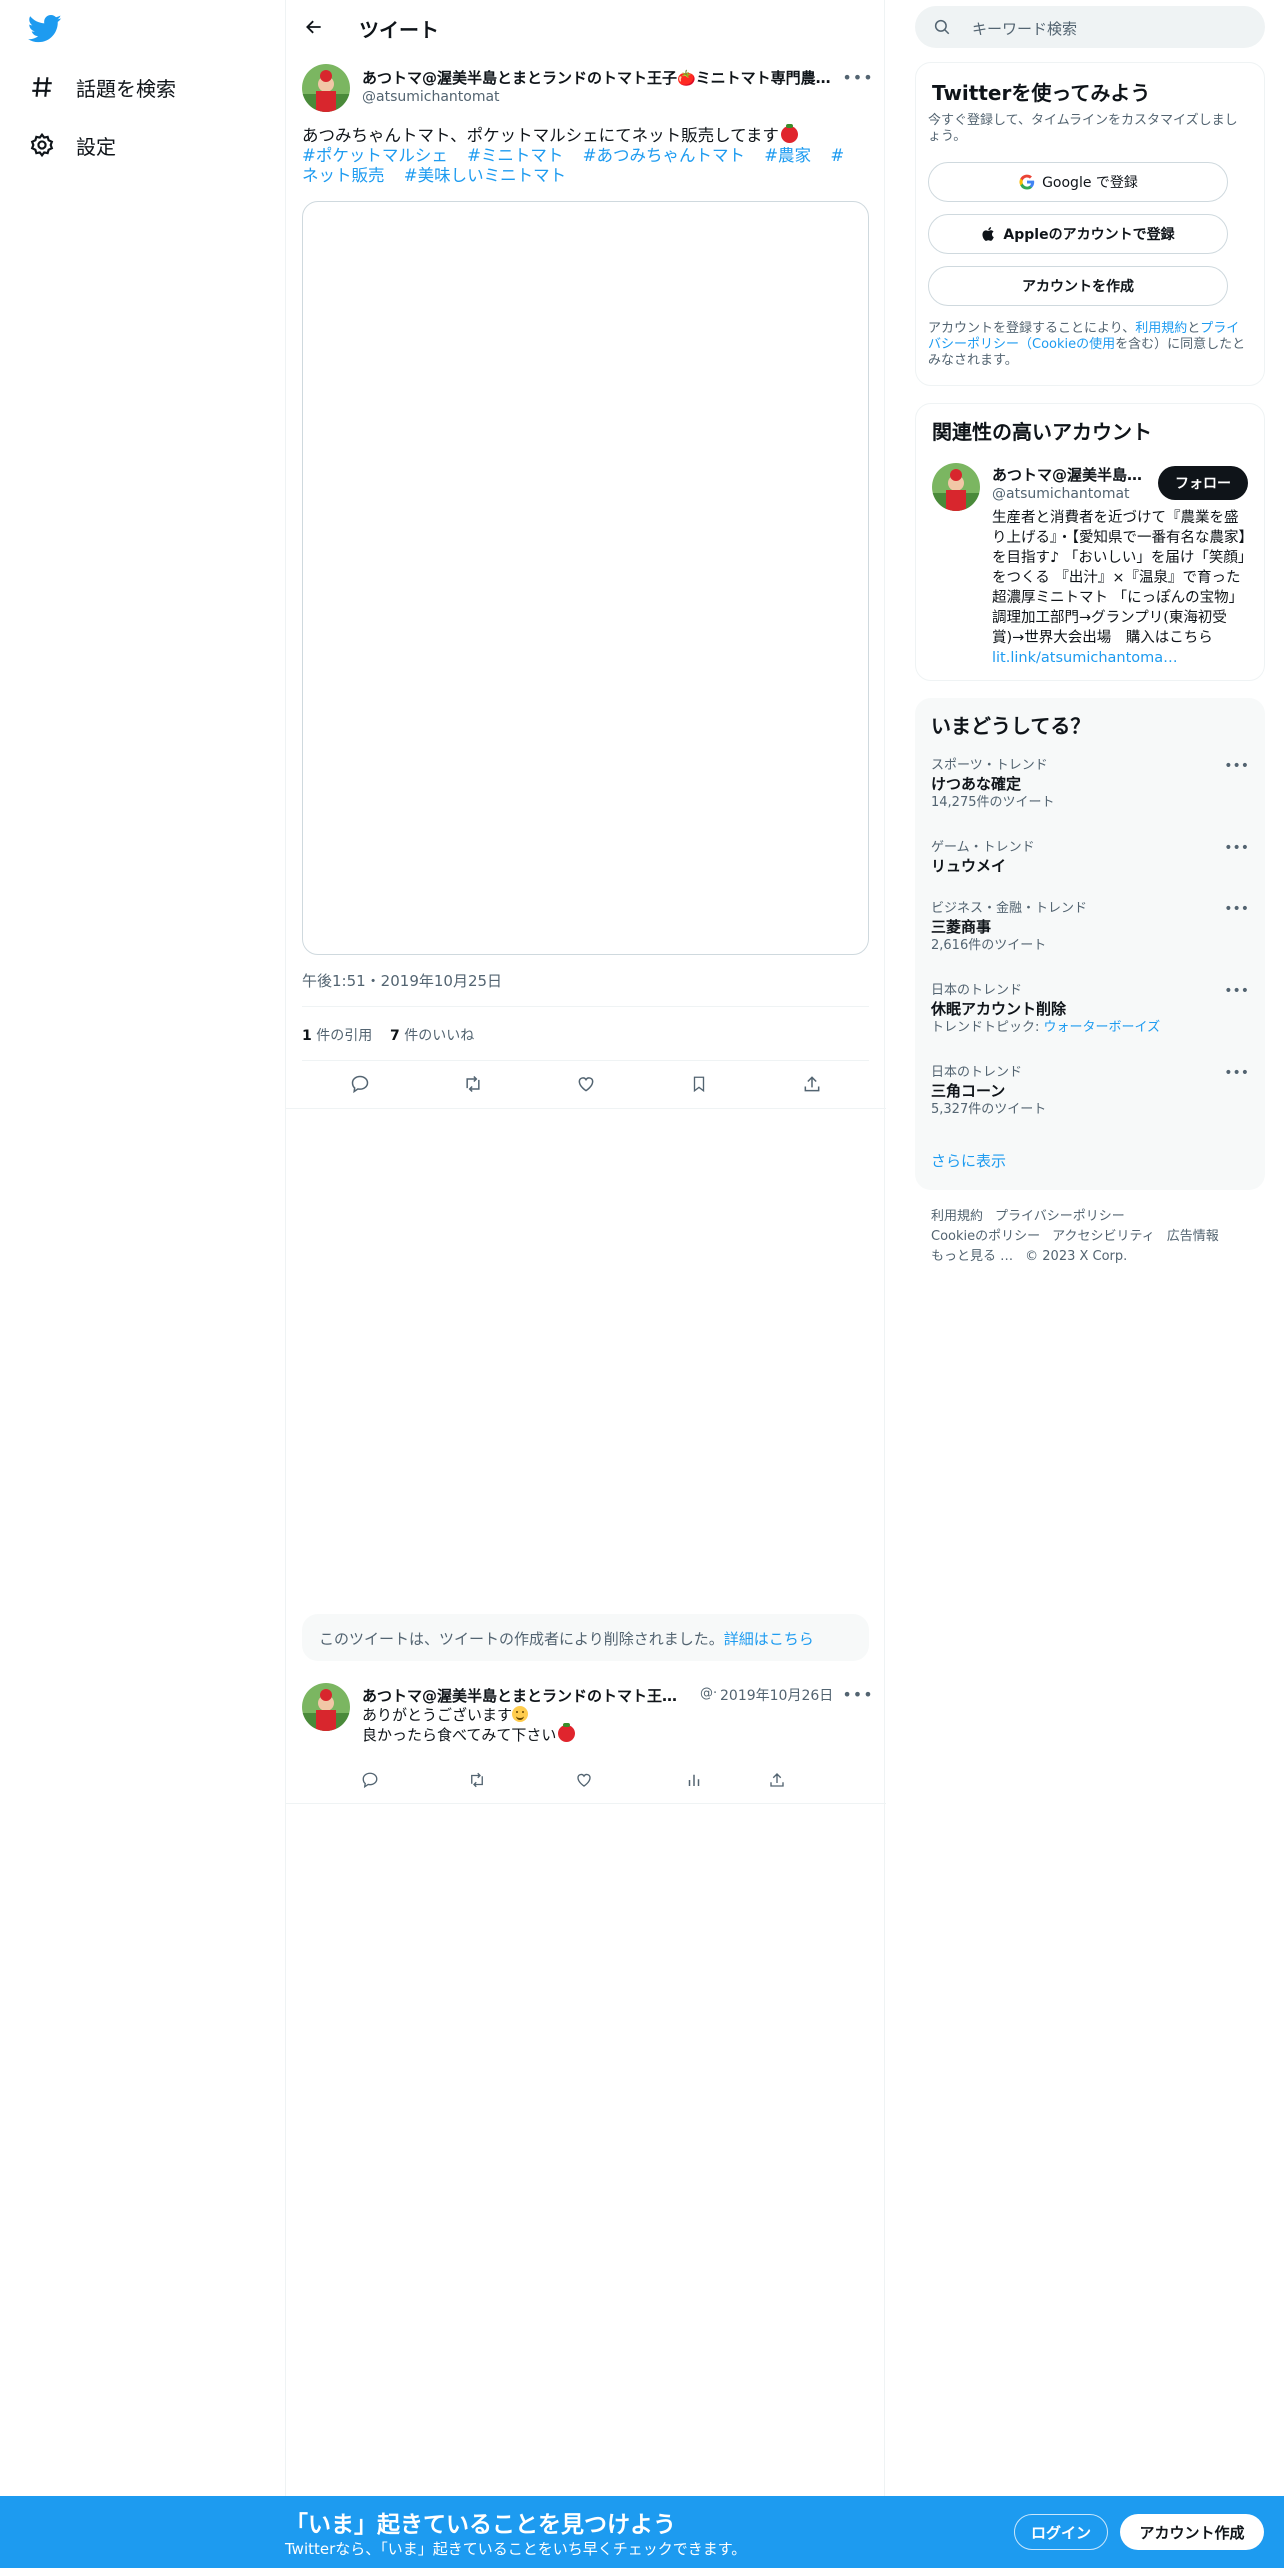  What do you see at coordinates (326, 88) in the screenshot?
I see `author-avatar` at bounding box center [326, 88].